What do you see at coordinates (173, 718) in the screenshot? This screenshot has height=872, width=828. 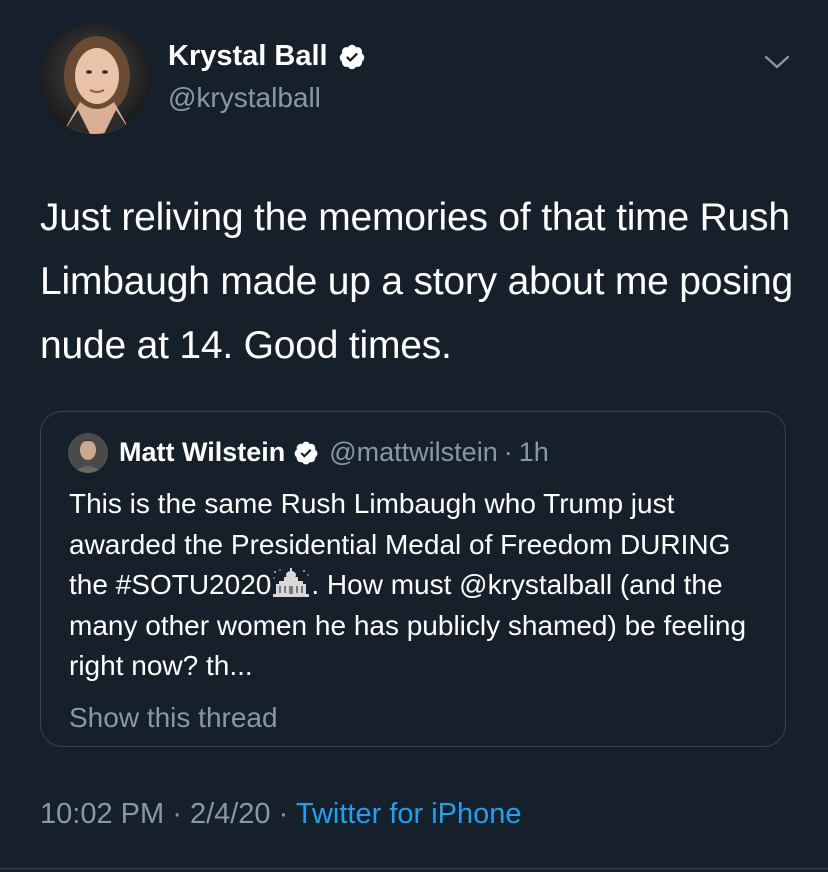 I see `show-thread-link: Show this thread` at bounding box center [173, 718].